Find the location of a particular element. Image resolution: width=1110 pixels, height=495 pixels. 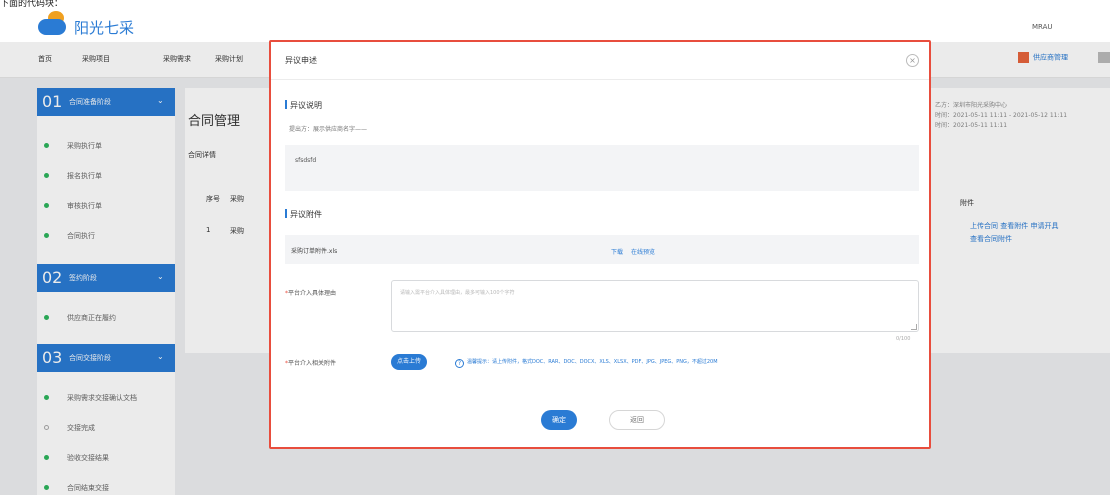

close-icon: × is located at coordinates (912, 60).